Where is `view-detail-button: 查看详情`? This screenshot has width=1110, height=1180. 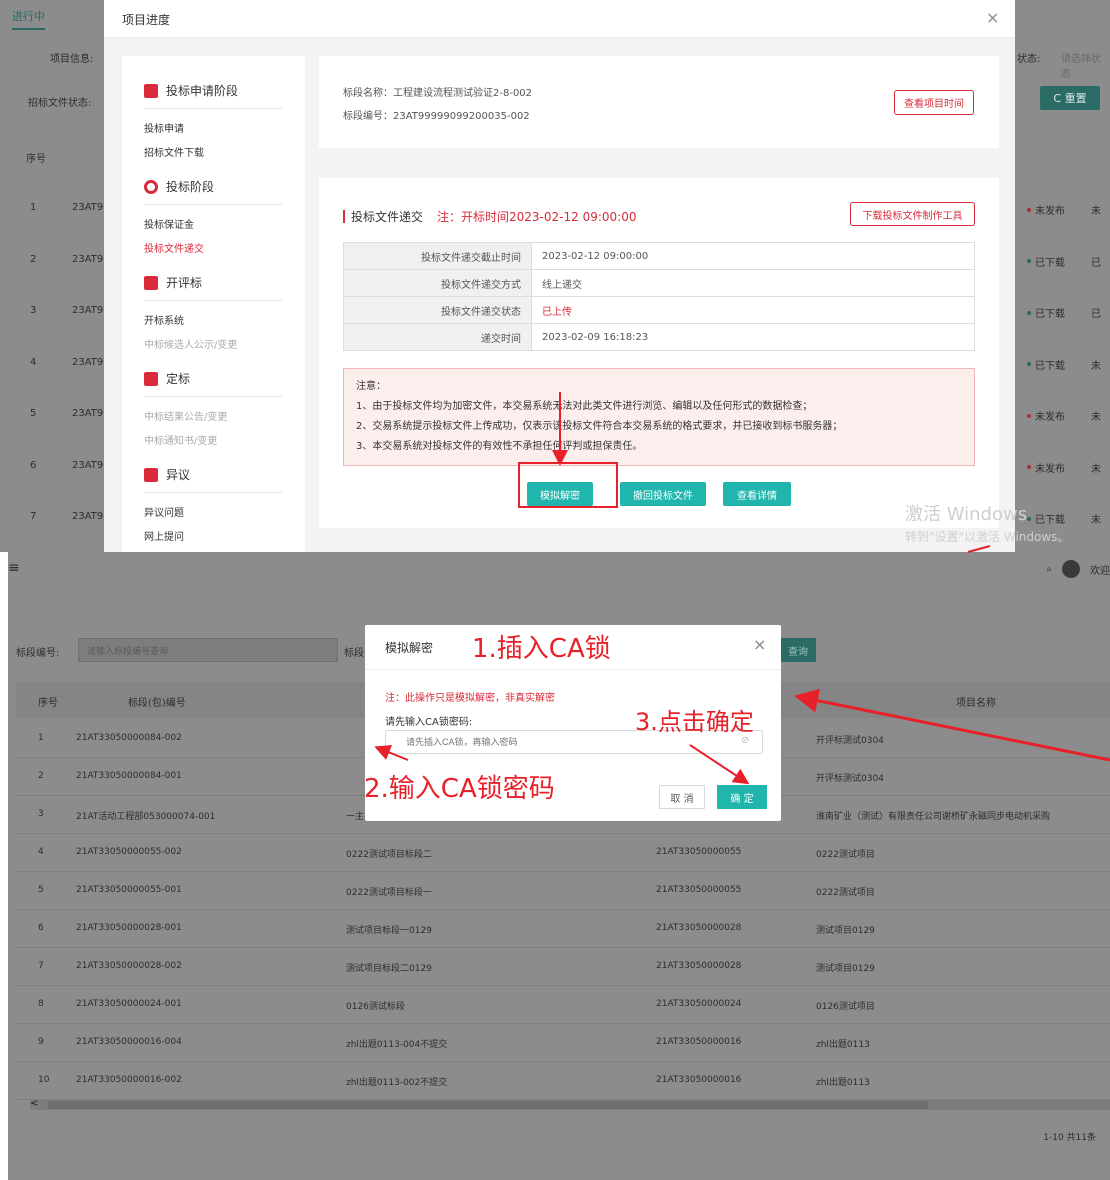 view-detail-button: 查看详情 is located at coordinates (757, 494).